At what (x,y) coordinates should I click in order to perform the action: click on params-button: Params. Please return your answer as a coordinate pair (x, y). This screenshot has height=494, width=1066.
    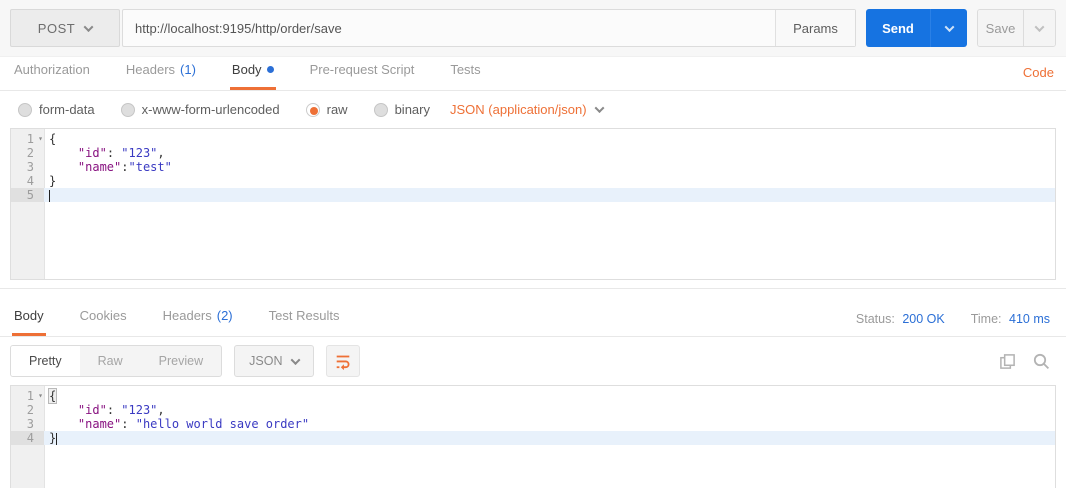
    Looking at the image, I should click on (815, 28).